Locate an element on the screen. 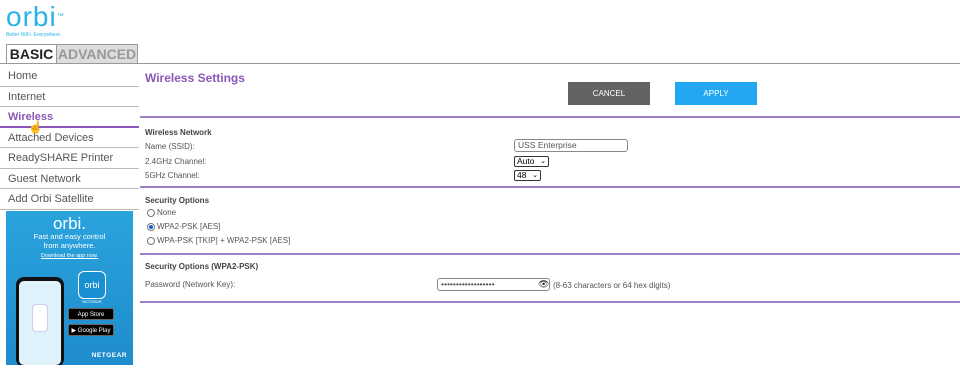 Image resolution: width=960 pixels, height=385 pixels. header-divider is located at coordinates (480, 63).